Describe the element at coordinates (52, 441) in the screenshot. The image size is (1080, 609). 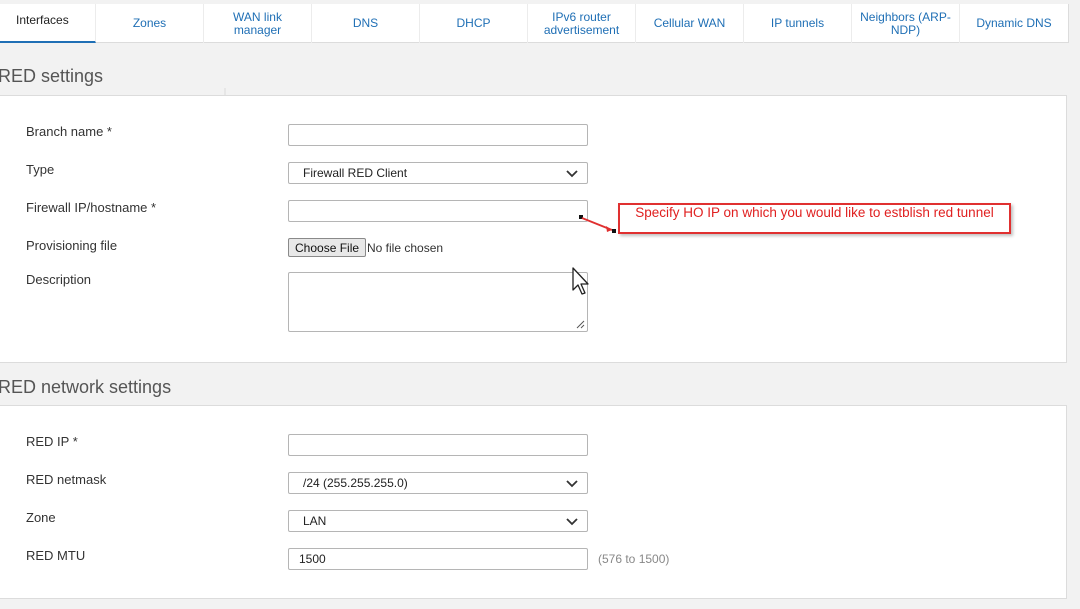
I see `red-ip-label: RED IP *` at that location.